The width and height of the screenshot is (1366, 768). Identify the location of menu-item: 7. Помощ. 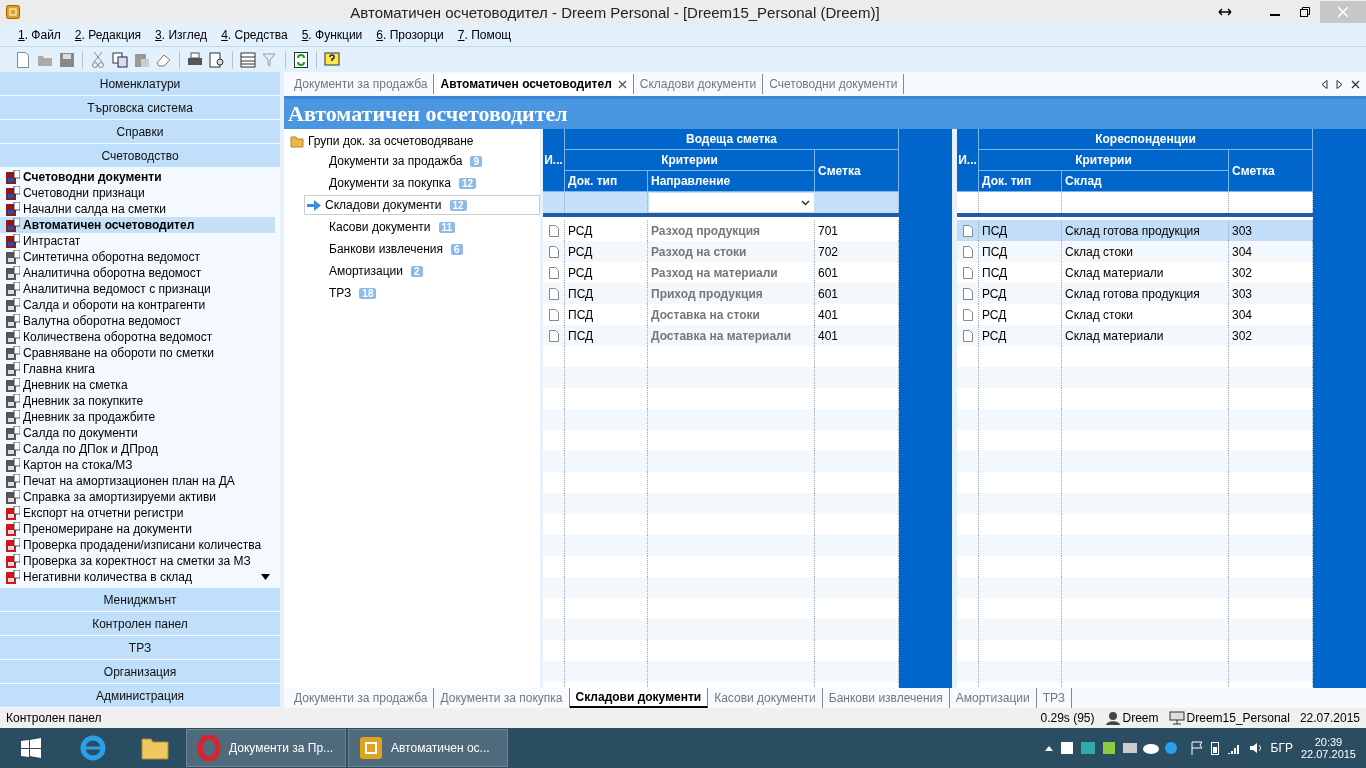
(484, 35).